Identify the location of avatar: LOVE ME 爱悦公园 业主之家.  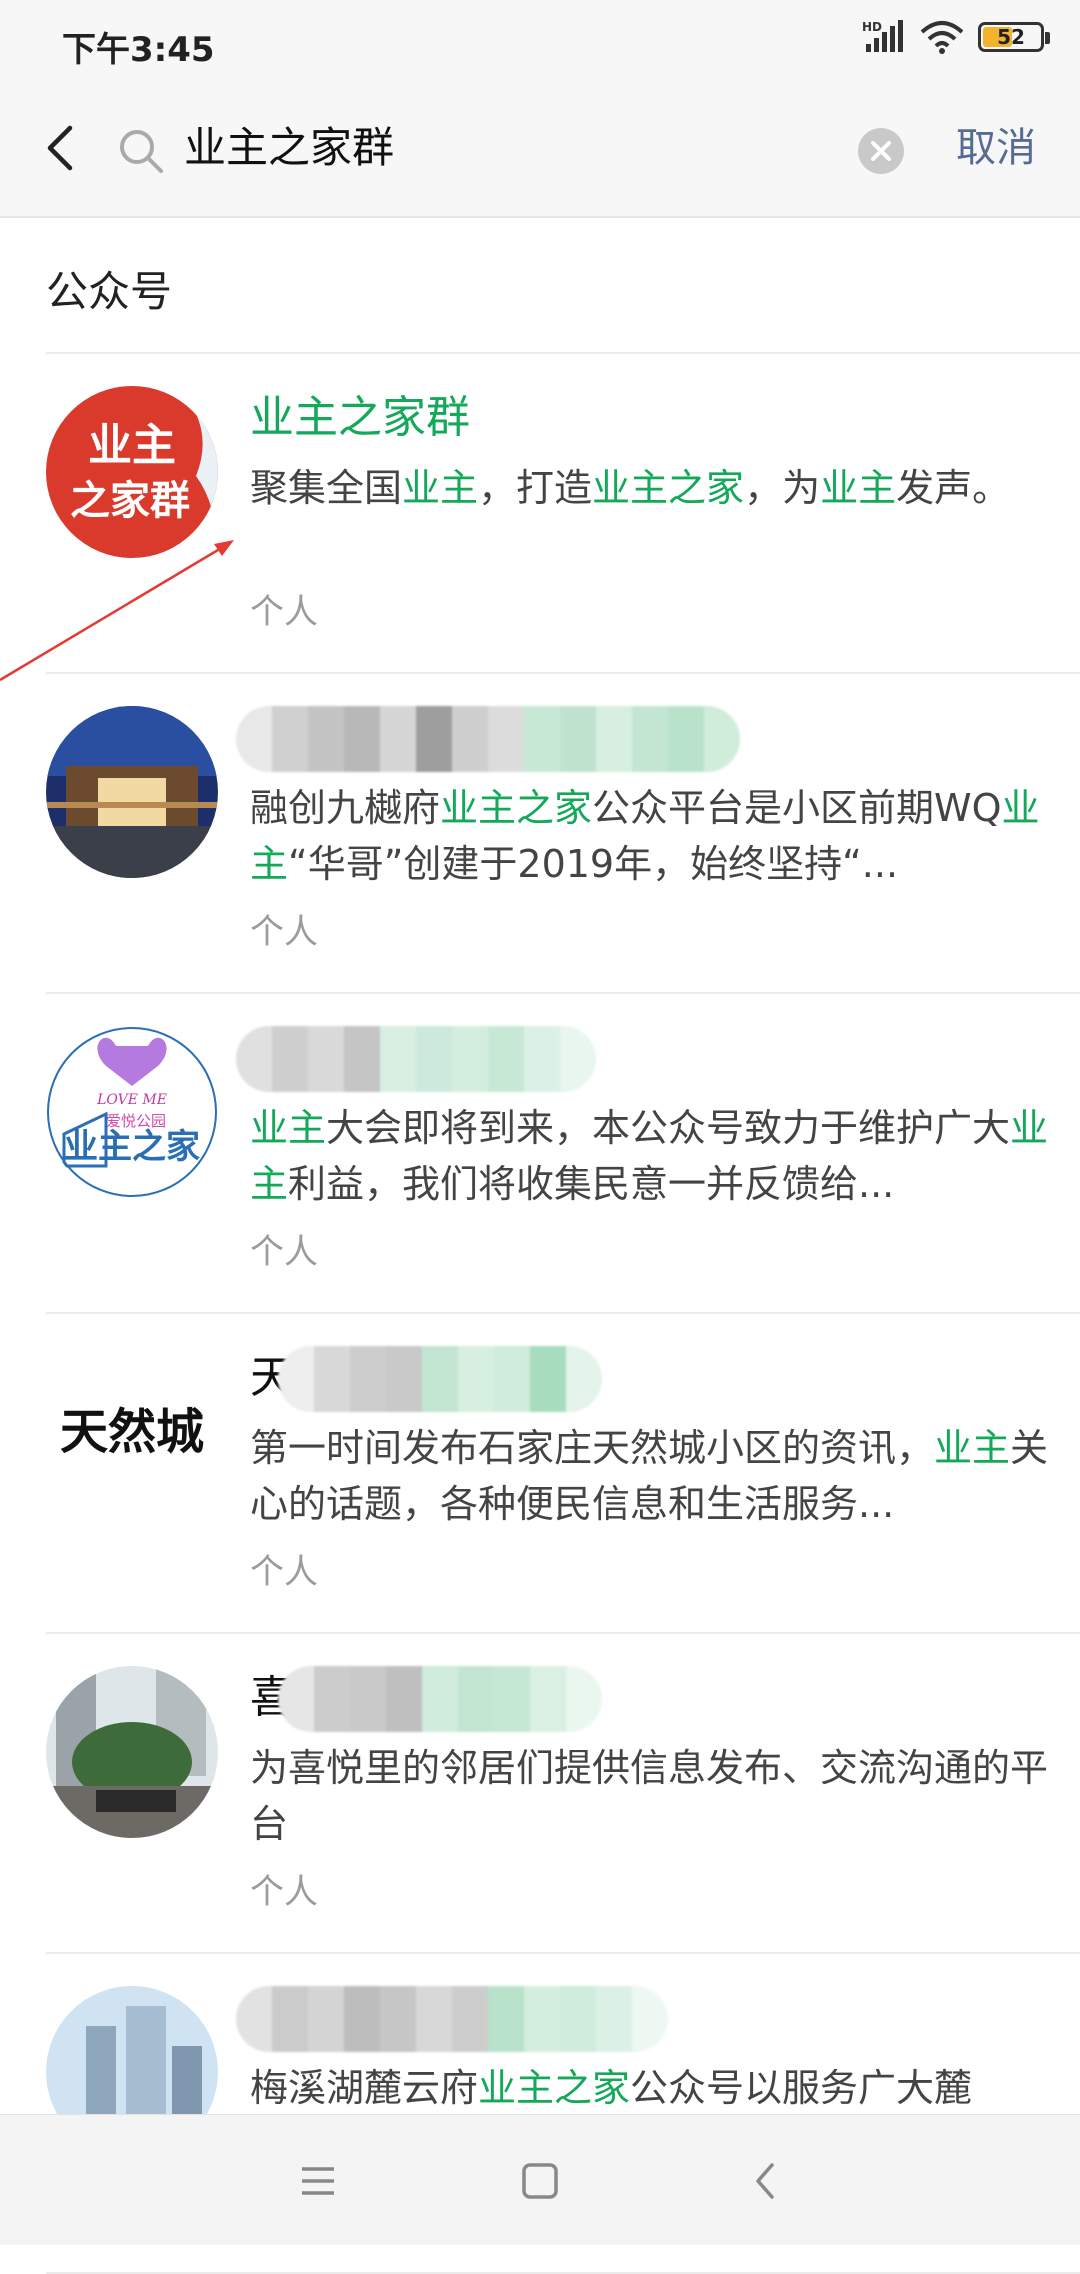
(132, 1112).